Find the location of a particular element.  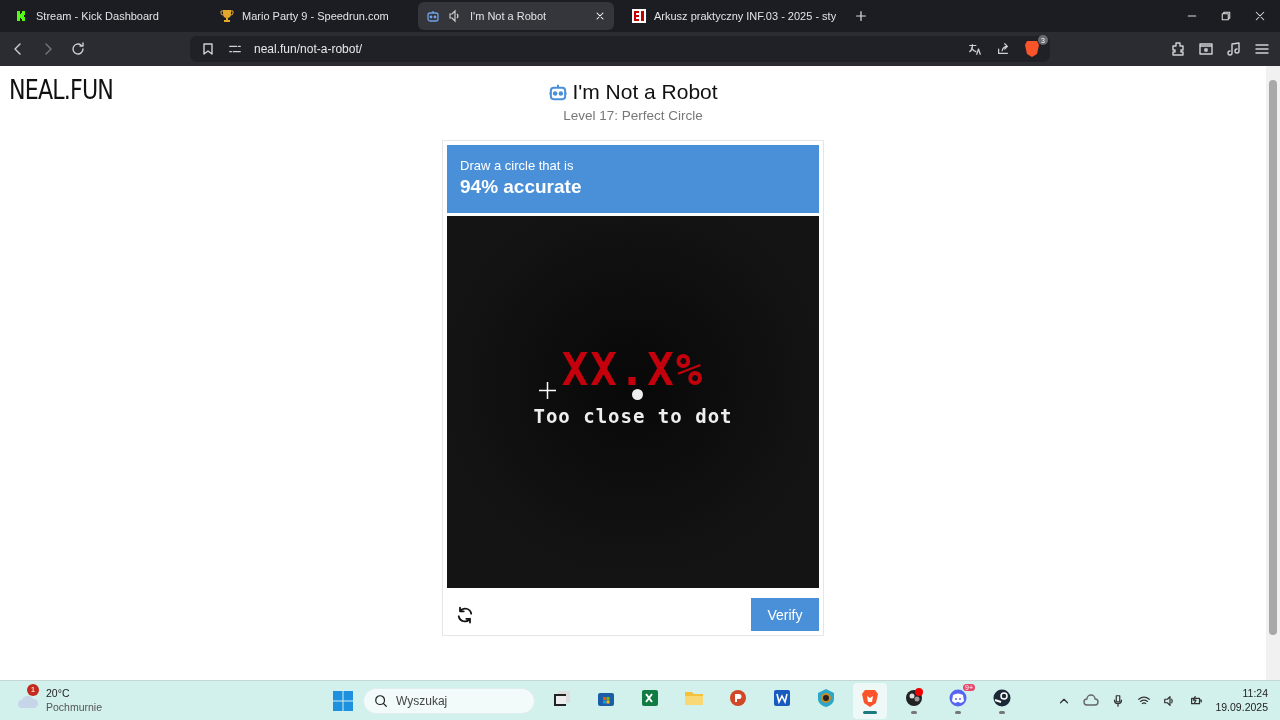

bookmark-icon is located at coordinates (208, 49).